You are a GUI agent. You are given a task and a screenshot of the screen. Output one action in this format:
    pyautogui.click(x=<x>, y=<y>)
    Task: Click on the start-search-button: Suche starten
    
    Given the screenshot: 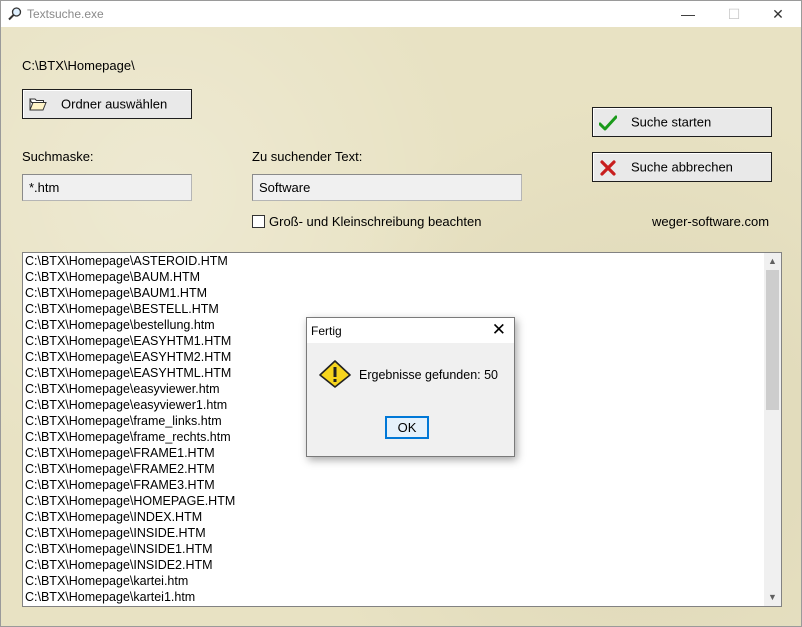 What is the action you would take?
    pyautogui.click(x=682, y=122)
    